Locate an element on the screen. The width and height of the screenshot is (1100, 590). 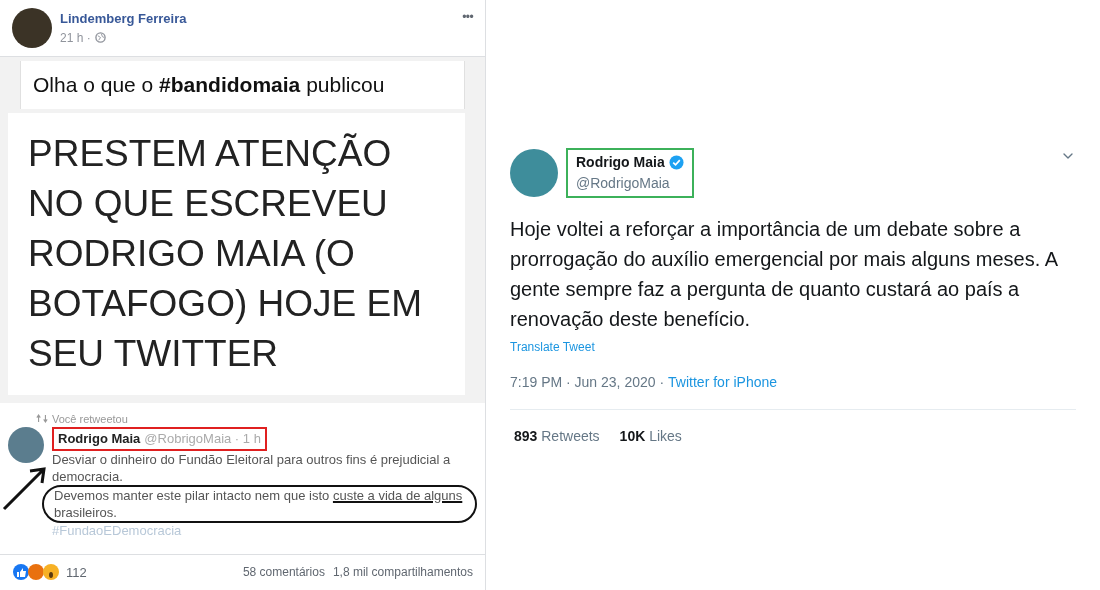
retweet-text: Desviar o dinheiro do Fundão Eleitoral para outros fins é prejudicial a democracia. is located at coordinates (252, 467).